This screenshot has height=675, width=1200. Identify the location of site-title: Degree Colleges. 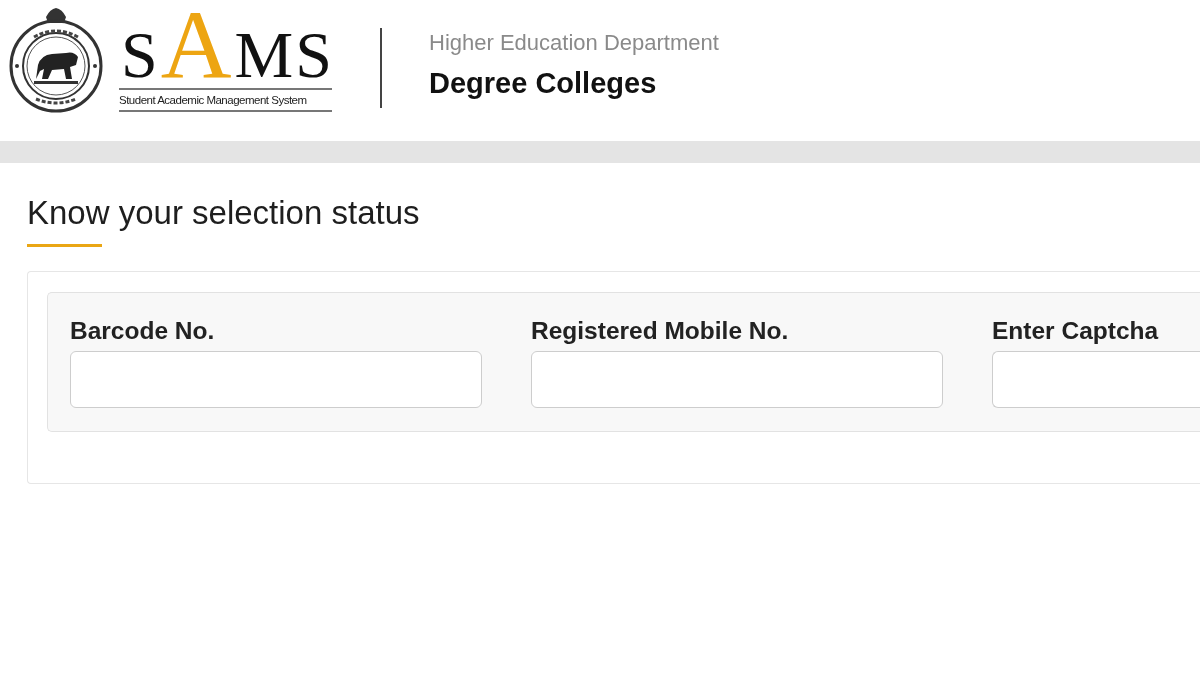
(543, 83).